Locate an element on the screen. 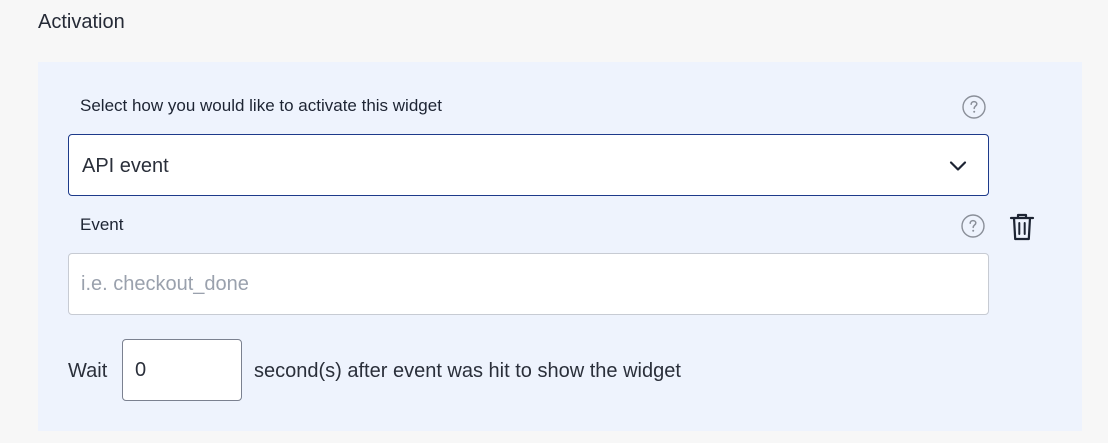  section-title: Activation is located at coordinates (81, 22).